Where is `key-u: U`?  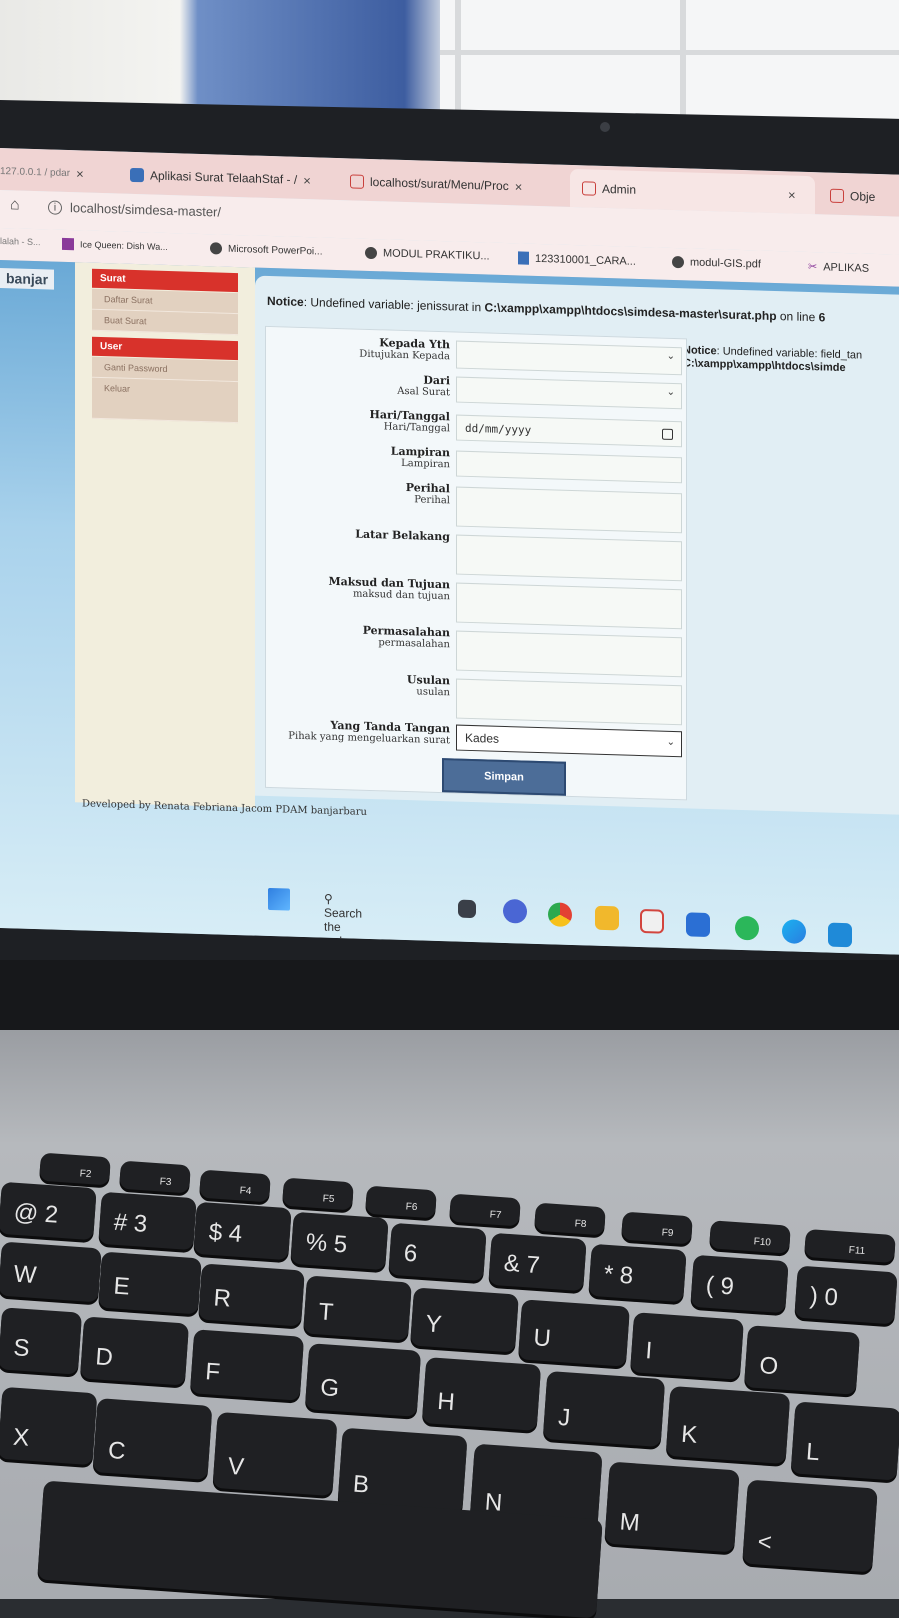 key-u: U is located at coordinates (574, 1333).